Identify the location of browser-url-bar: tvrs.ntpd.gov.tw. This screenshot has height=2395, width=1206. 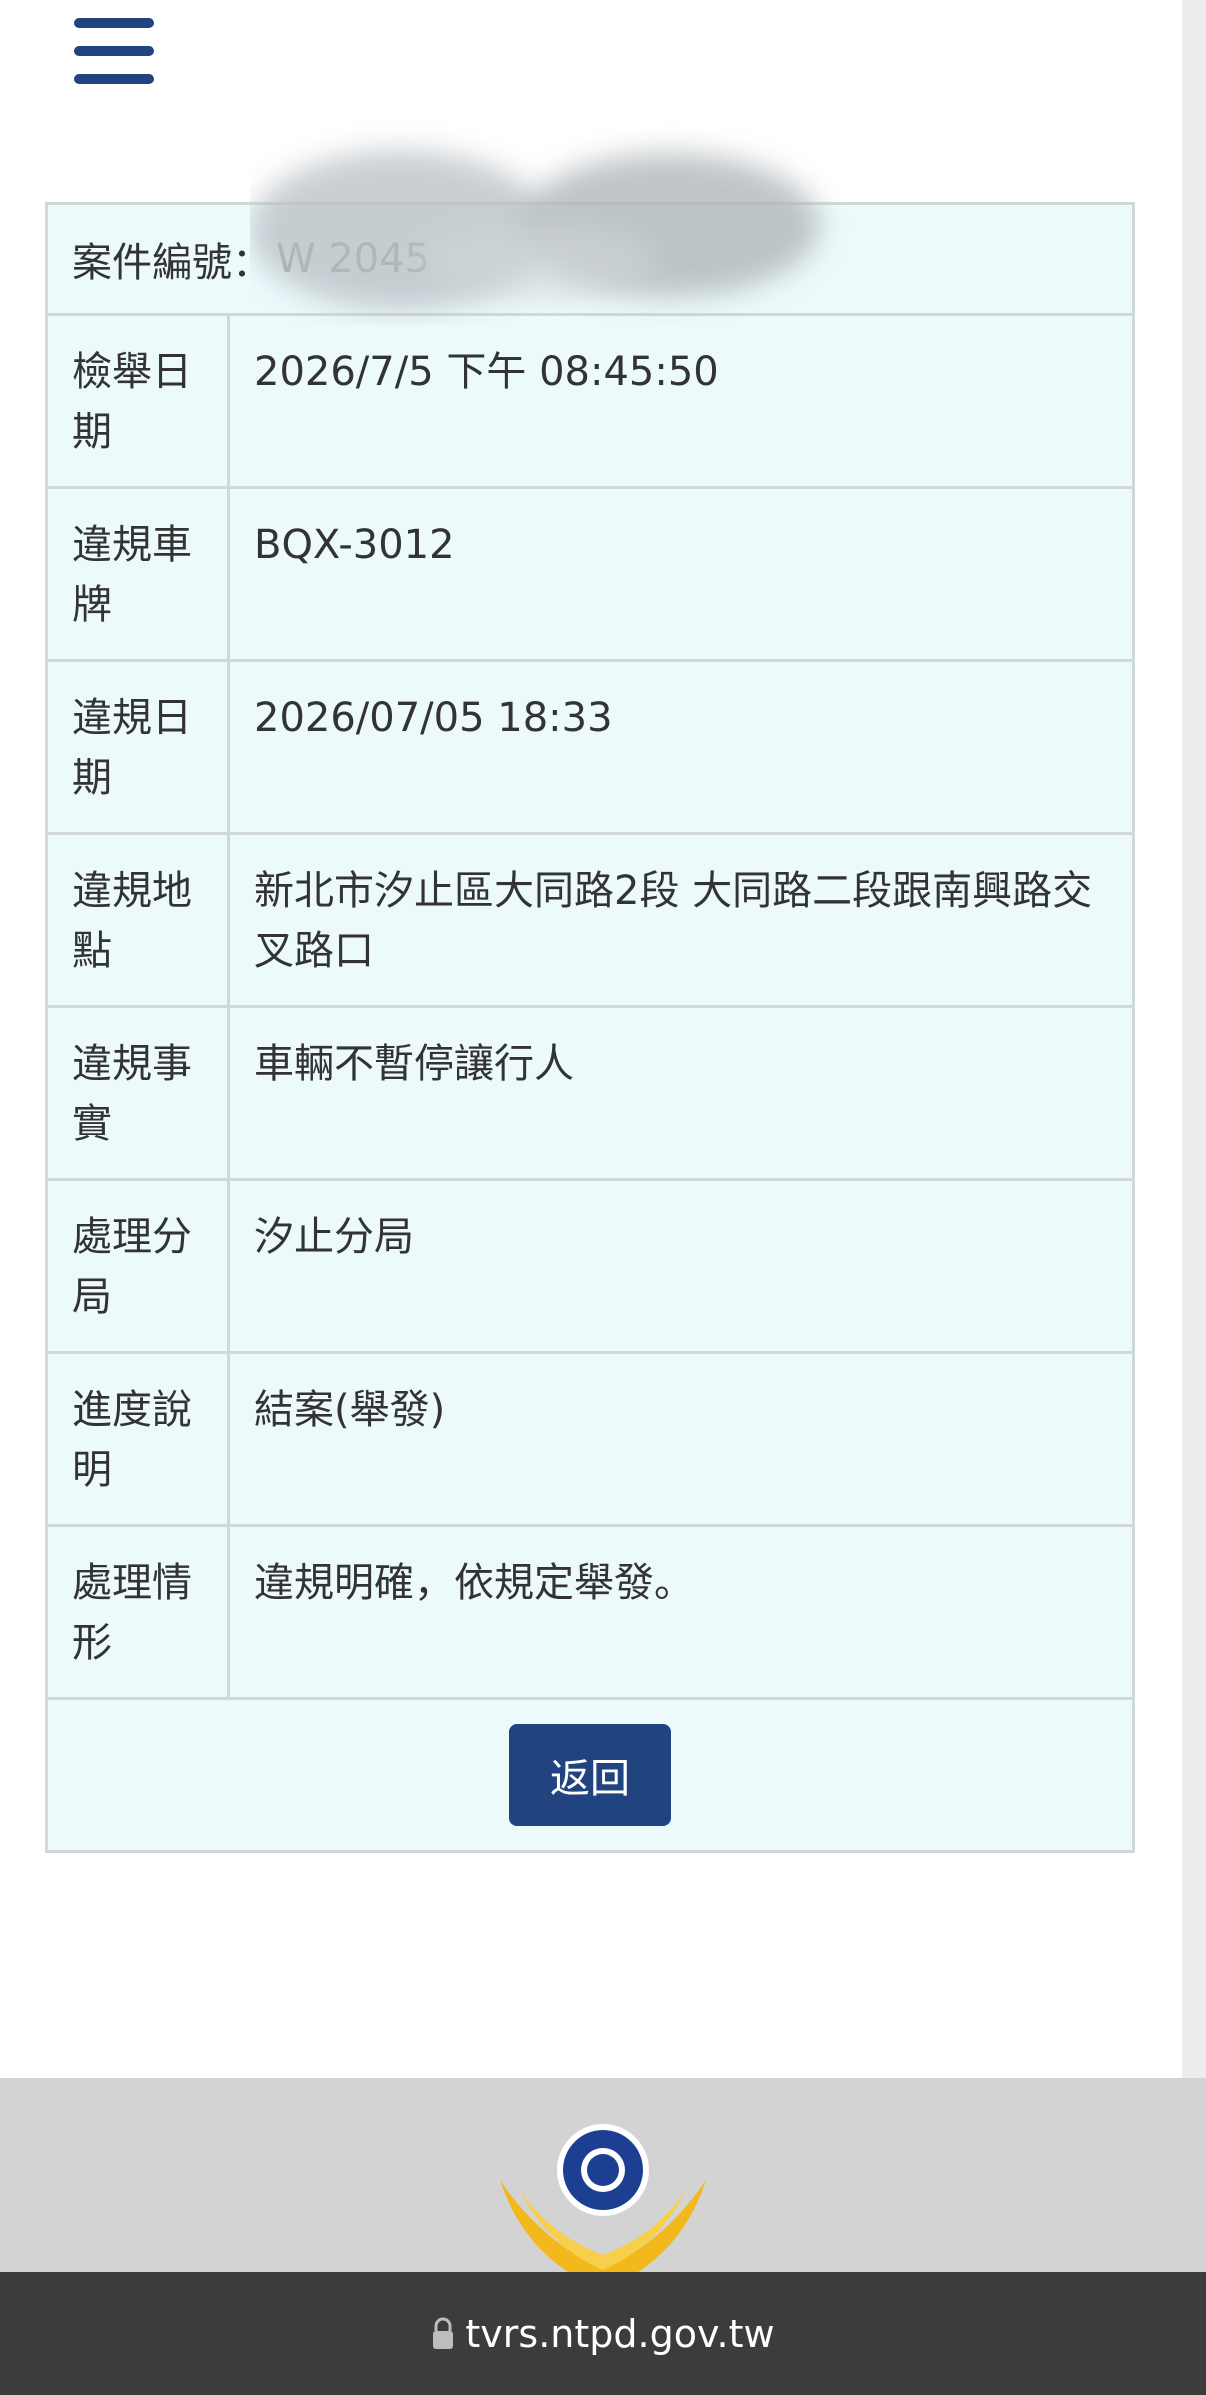
(603, 2333).